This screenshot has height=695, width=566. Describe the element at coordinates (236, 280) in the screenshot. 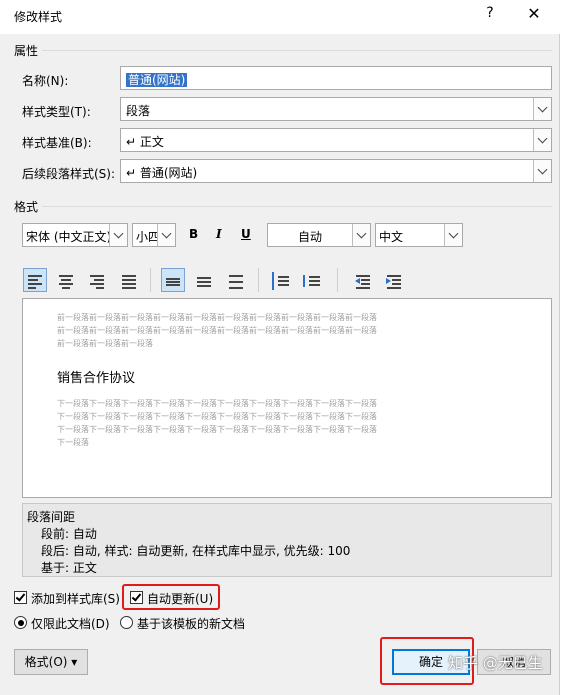

I see `double-spacing-icon` at that location.